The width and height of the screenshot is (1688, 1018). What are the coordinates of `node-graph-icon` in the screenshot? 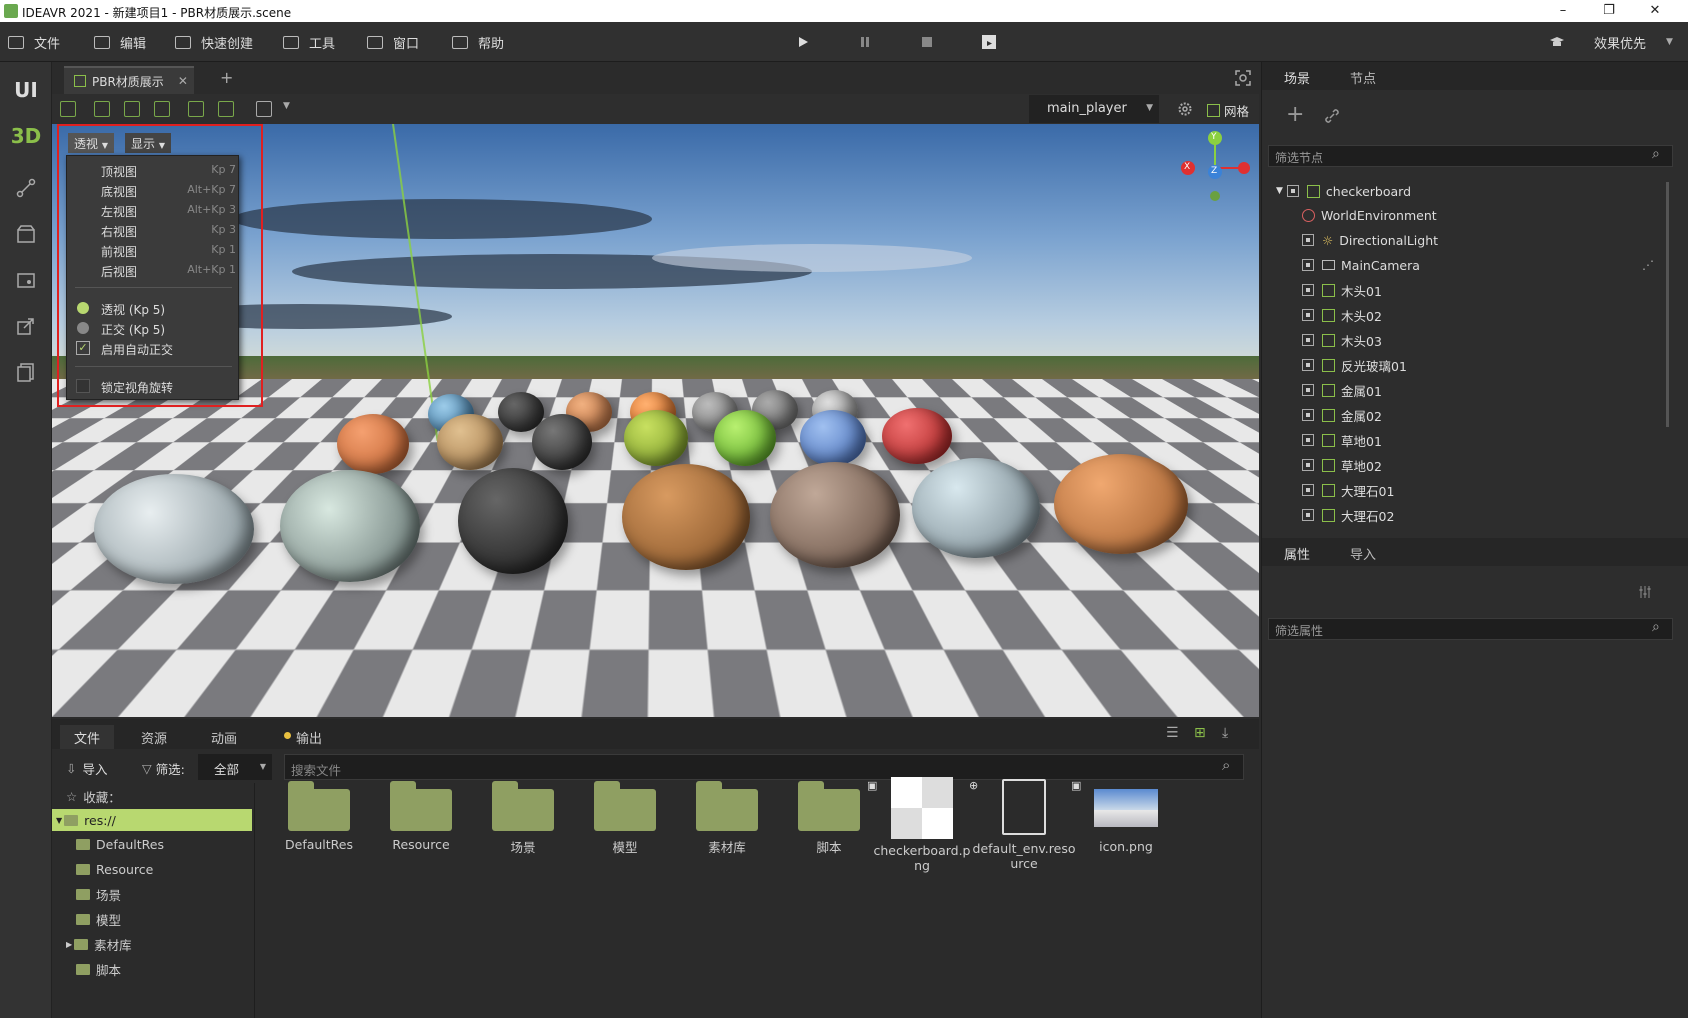 It's located at (26, 188).